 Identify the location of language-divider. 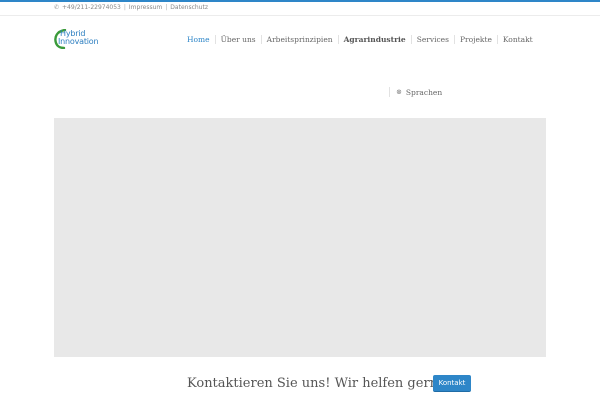
(389, 92).